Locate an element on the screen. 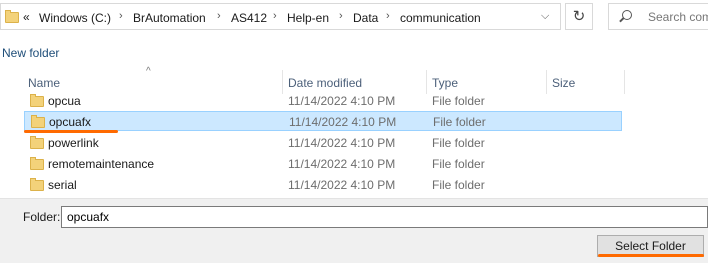 The image size is (708, 263). search-placeholder: Search com is located at coordinates (678, 17).